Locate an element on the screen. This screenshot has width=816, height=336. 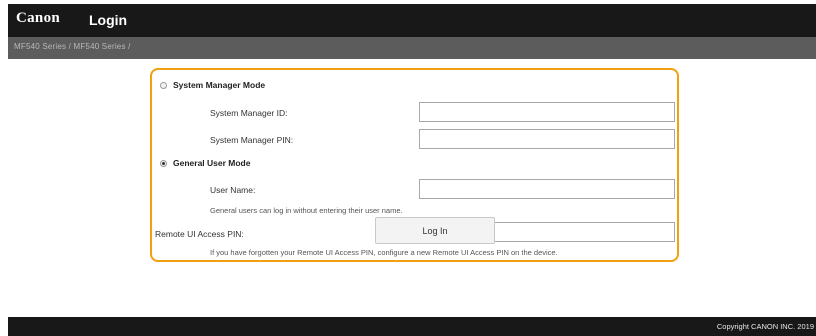
page-title: Login is located at coordinates (108, 20).